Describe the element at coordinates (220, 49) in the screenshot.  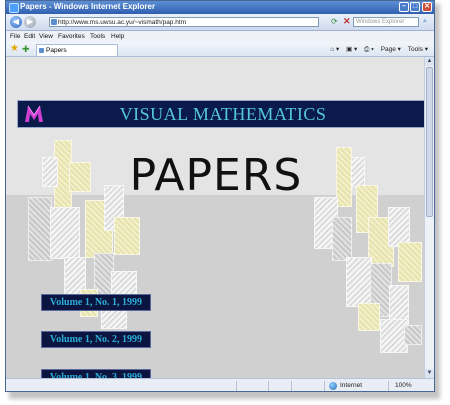
I see `favorites-bar: ★ ✚ Papers ⌂ ▾ ▣ ▾ ⎙ ▾ Page ▾ Tools ▾` at that location.